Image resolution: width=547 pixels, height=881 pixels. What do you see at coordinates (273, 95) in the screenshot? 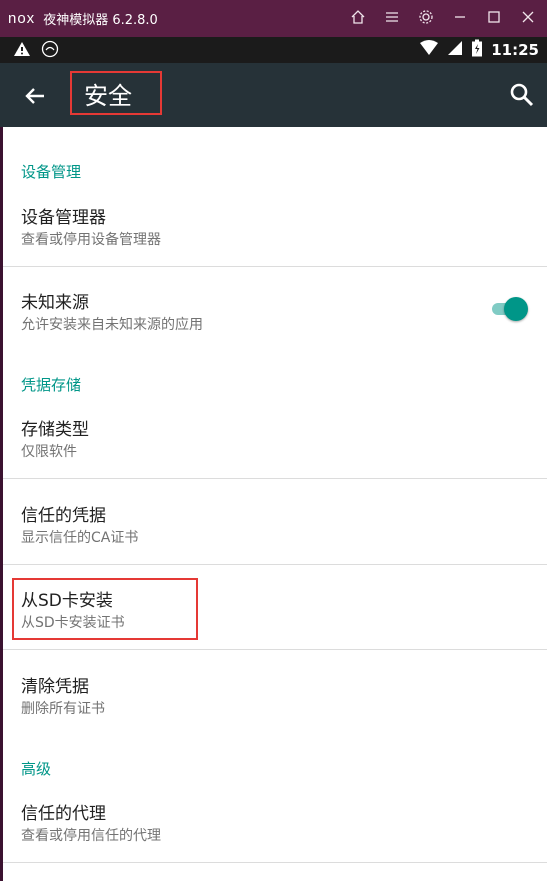
I see `action-bar: 安全` at bounding box center [273, 95].